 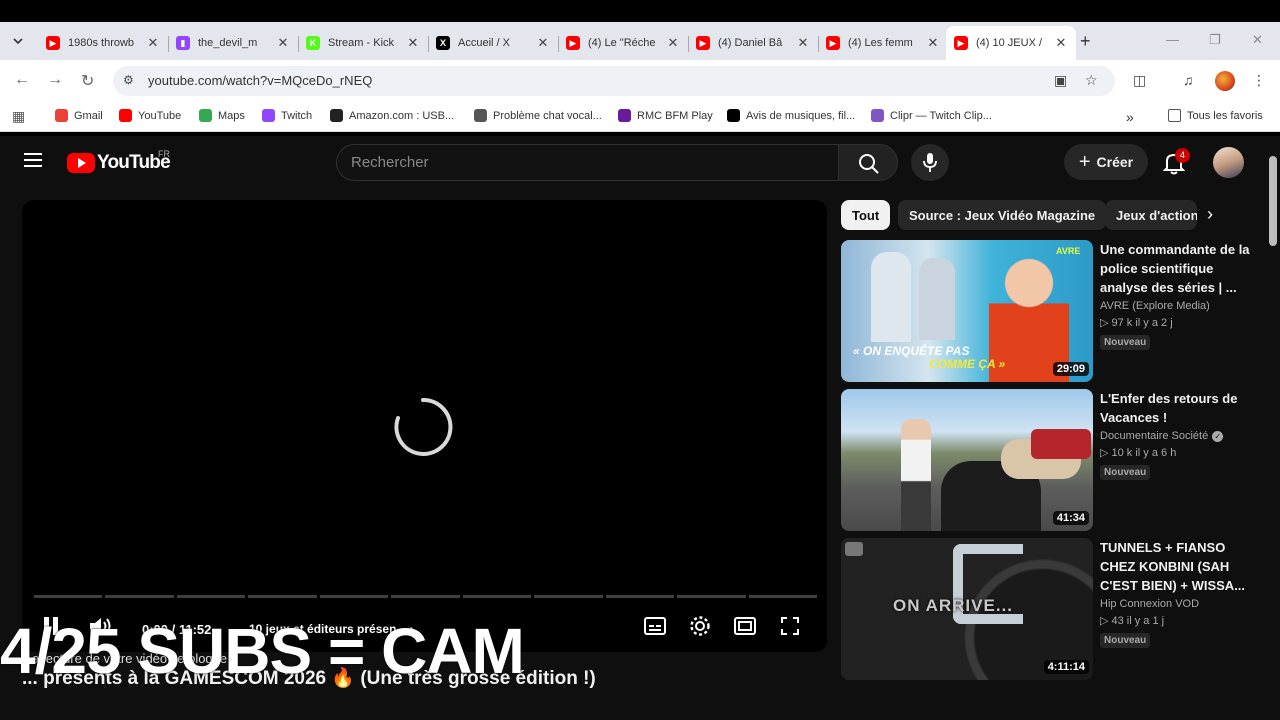 What do you see at coordinates (1175, 306) in the screenshot?
I see `rec-channel: AVRE (Explore Media)` at bounding box center [1175, 306].